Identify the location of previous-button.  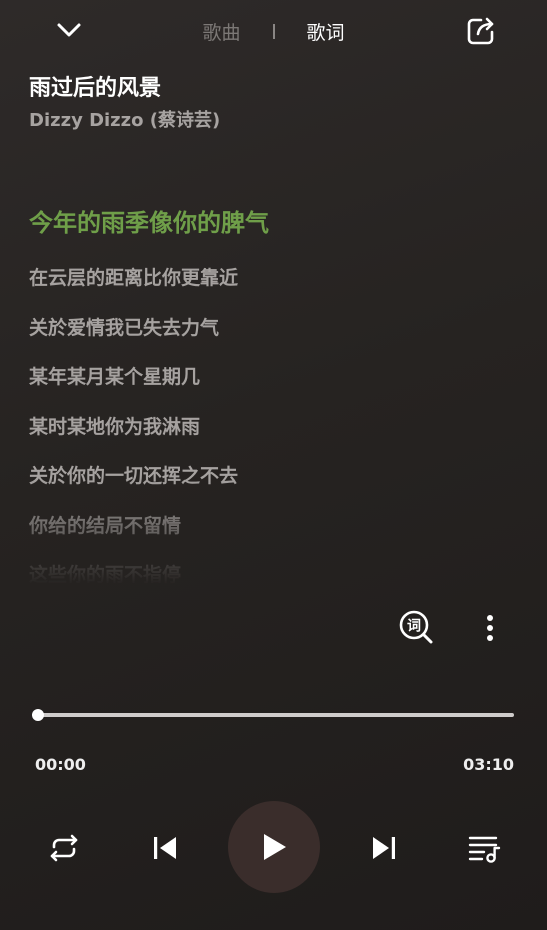
(165, 848).